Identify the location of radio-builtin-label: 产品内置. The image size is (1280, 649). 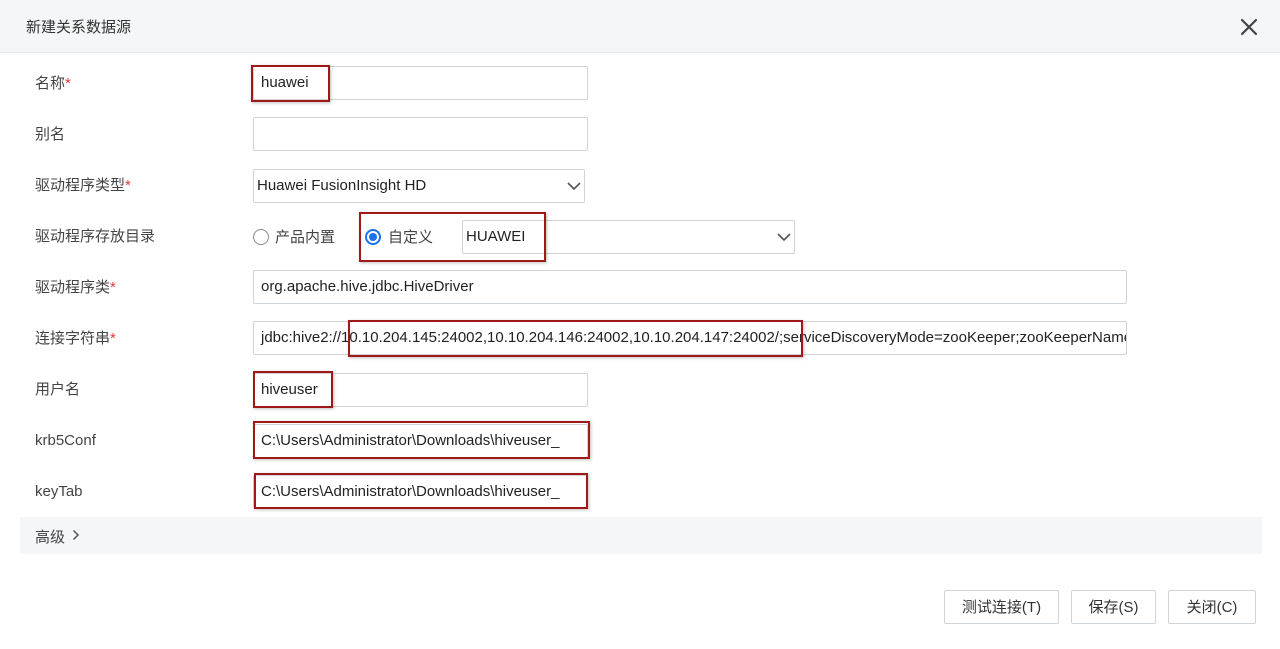
(305, 237).